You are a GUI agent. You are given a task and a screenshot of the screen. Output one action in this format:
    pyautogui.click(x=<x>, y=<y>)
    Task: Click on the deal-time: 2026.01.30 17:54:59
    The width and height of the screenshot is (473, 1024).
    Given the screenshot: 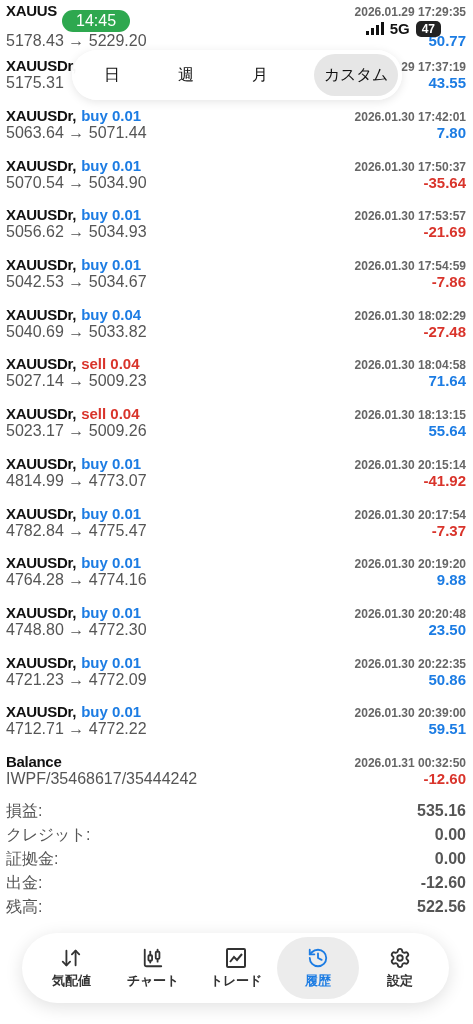 What is the action you would take?
    pyautogui.click(x=410, y=266)
    